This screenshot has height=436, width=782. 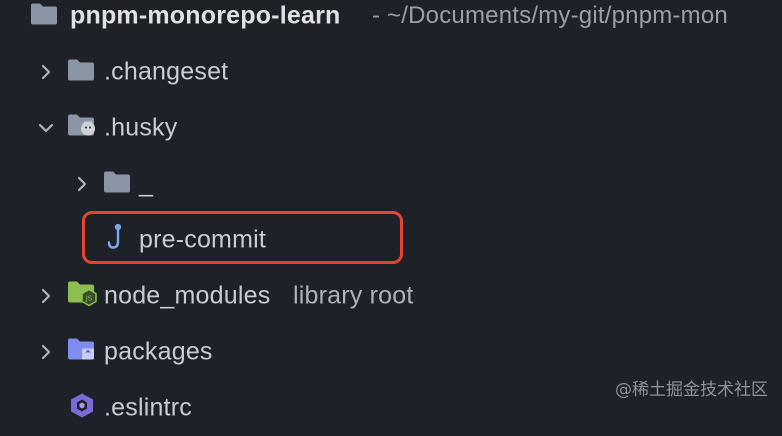 What do you see at coordinates (141, 127) in the screenshot?
I see `tree-item-label: .husky` at bounding box center [141, 127].